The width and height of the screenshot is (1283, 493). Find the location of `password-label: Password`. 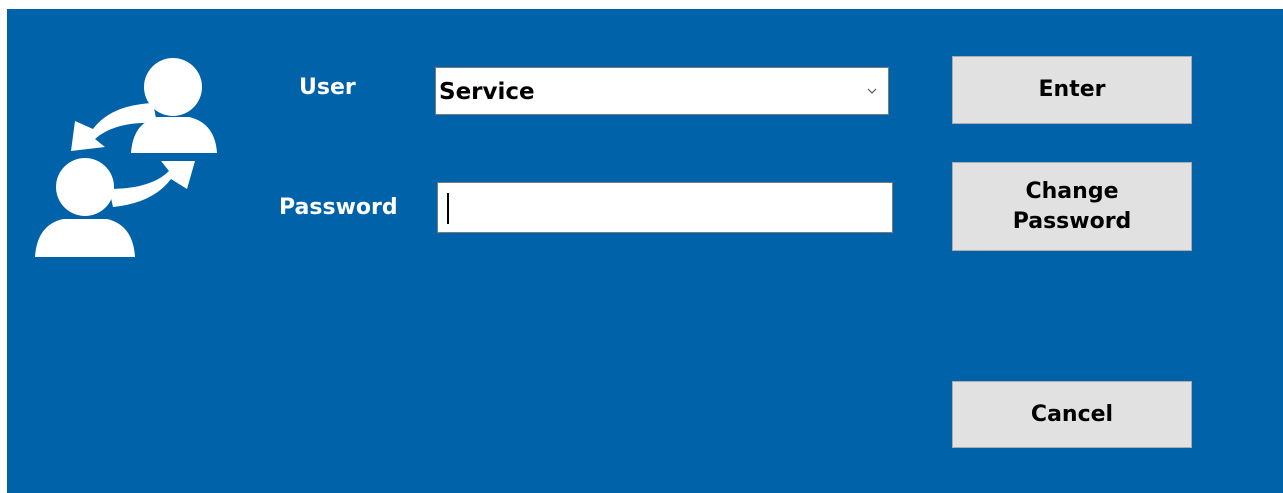

password-label: Password is located at coordinates (338, 207).